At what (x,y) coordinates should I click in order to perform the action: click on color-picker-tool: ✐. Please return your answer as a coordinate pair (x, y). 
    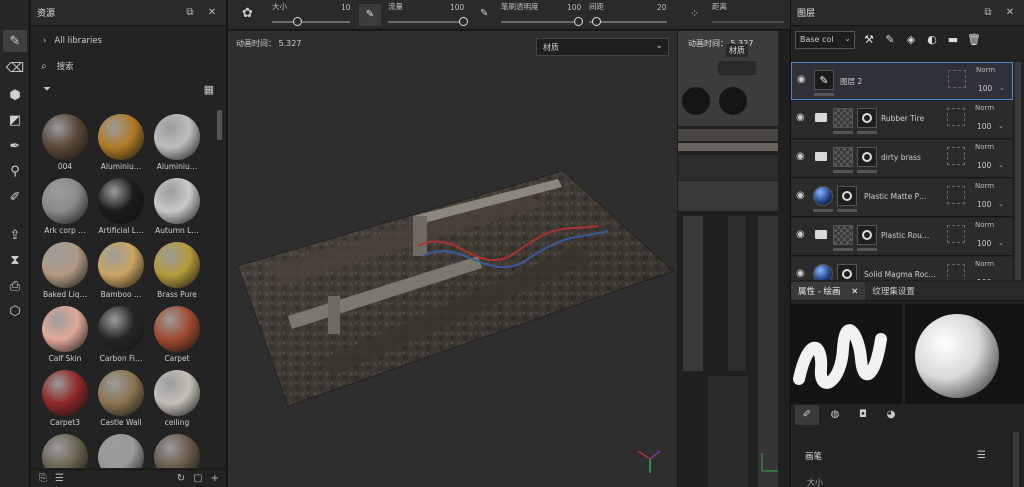
    Looking at the image, I should click on (15, 197).